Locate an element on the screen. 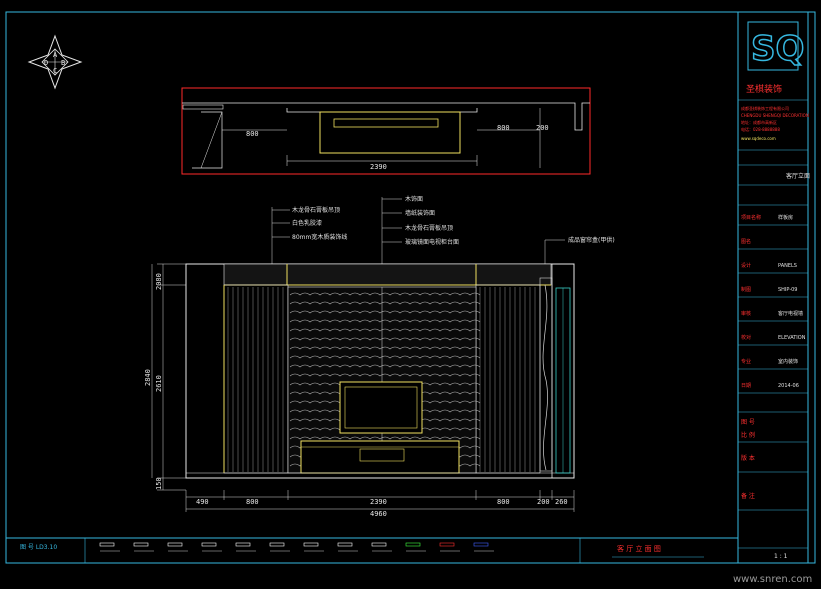  title-row-value: ELEVATION is located at coordinates (792, 338).